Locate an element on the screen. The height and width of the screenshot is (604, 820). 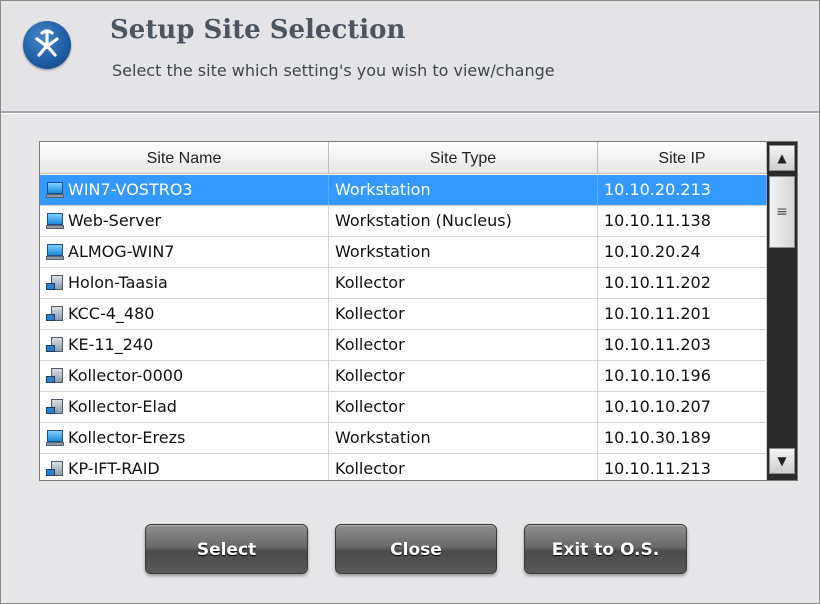
site-name-cell: Holon-Taasia is located at coordinates (184, 283).